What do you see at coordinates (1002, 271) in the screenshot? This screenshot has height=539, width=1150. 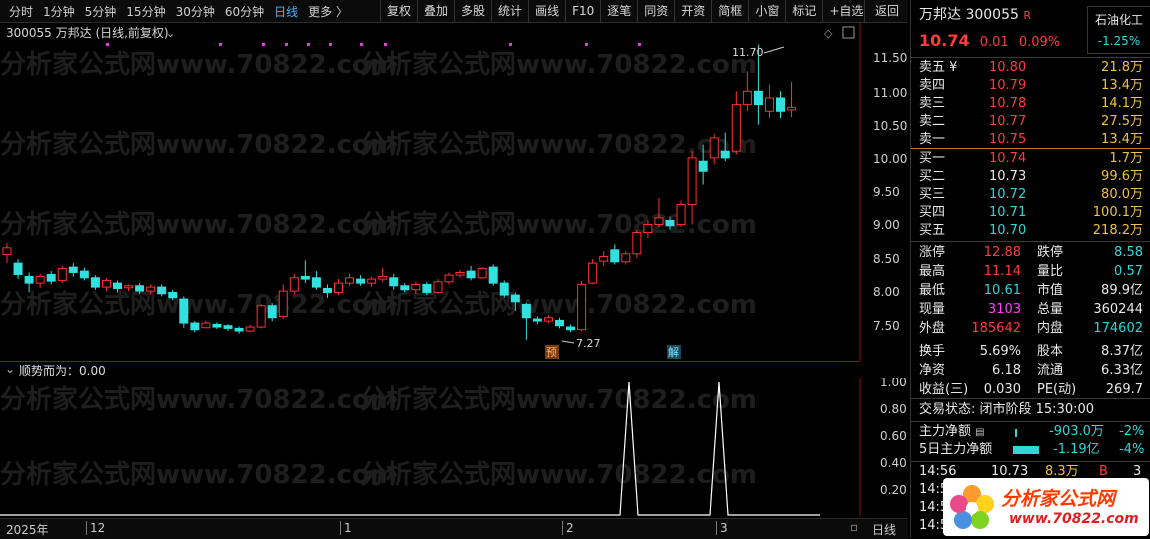 I see `quote-value: 11.14` at bounding box center [1002, 271].